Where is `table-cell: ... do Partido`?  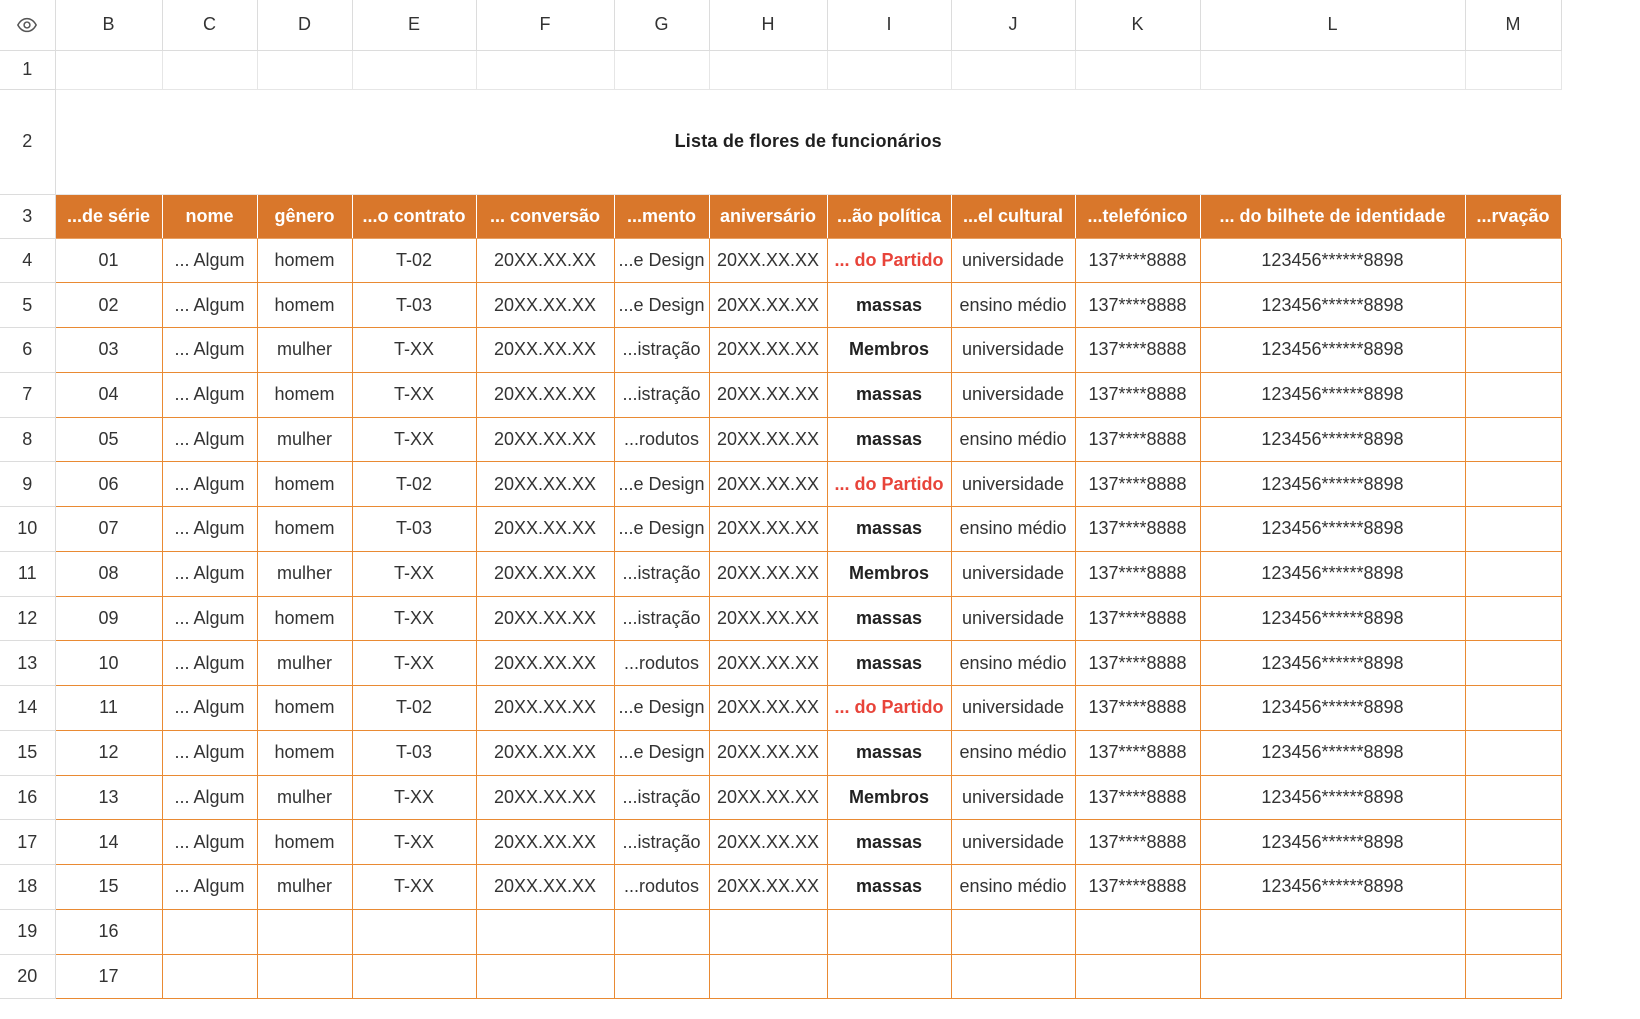 table-cell: ... do Partido is located at coordinates (889, 484).